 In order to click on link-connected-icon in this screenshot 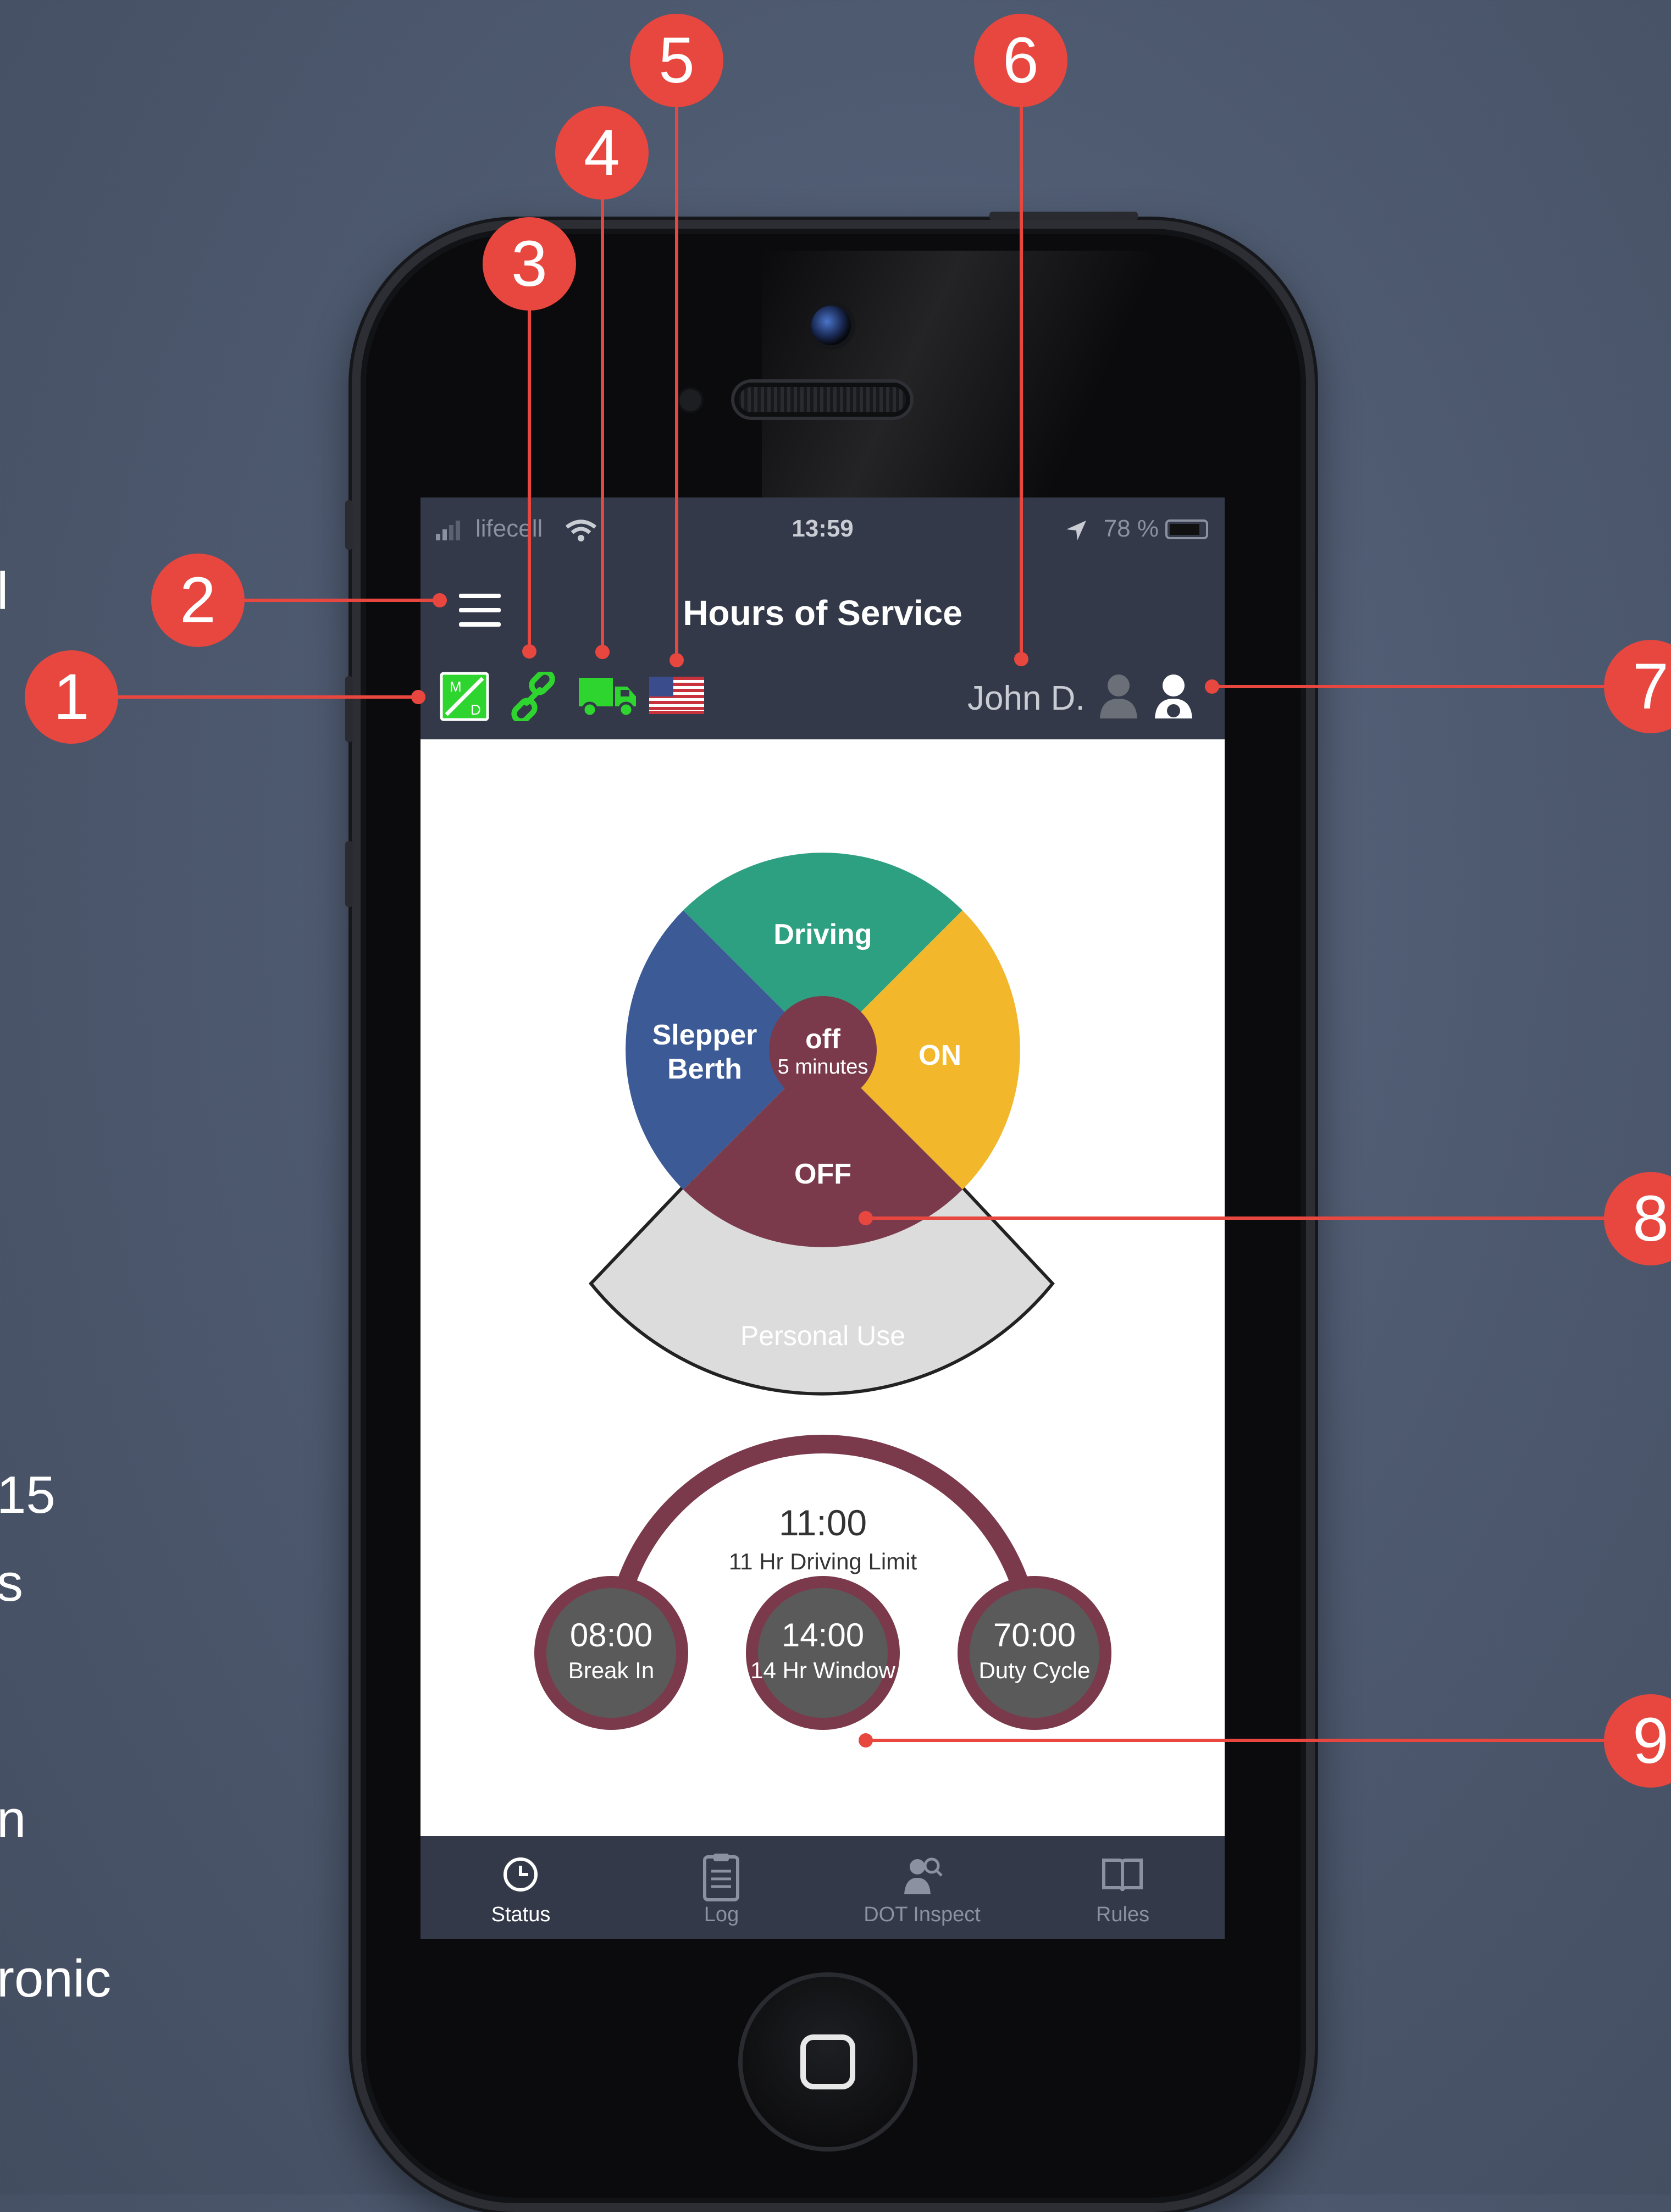, I will do `click(533, 696)`.